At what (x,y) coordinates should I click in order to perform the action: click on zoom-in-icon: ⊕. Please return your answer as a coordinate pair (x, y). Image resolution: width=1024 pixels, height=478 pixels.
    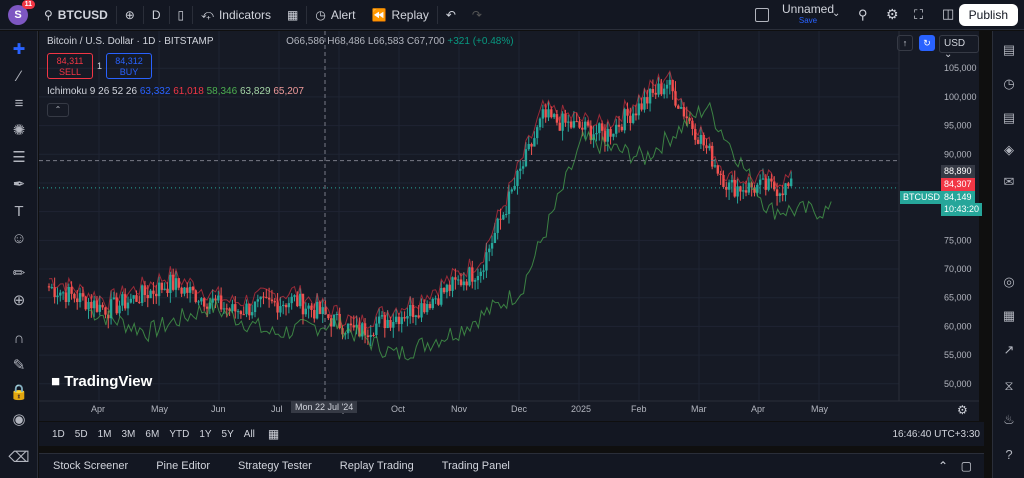
    Looking at the image, I should click on (19, 300).